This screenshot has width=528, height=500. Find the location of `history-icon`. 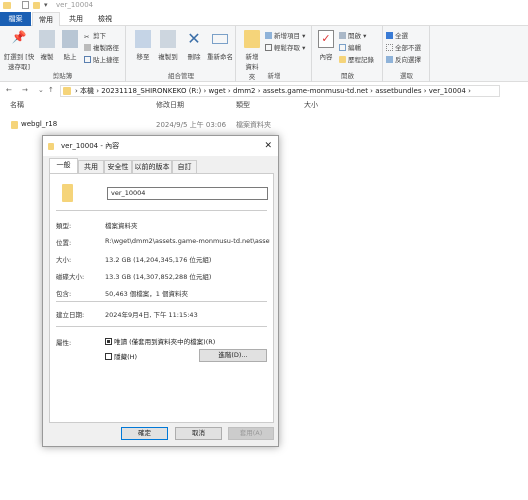

history-icon is located at coordinates (342, 59).